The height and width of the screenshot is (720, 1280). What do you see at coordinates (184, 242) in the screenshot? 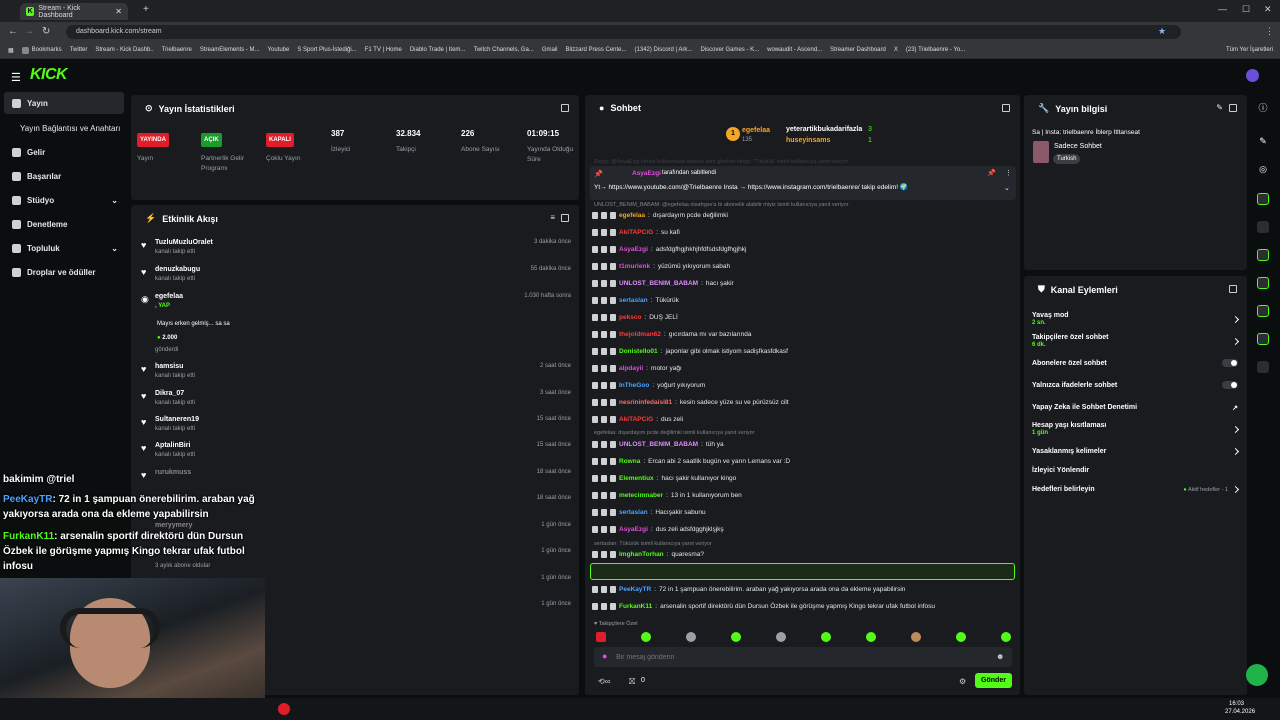
I see `activity-user: TuzluMuzluOralet` at bounding box center [184, 242].